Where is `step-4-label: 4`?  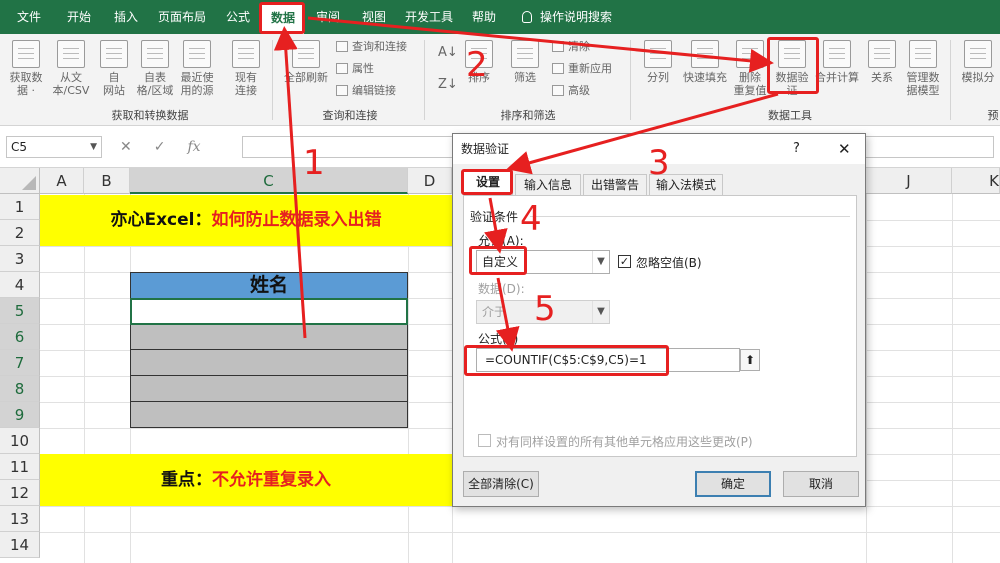 step-4-label: 4 is located at coordinates (531, 219).